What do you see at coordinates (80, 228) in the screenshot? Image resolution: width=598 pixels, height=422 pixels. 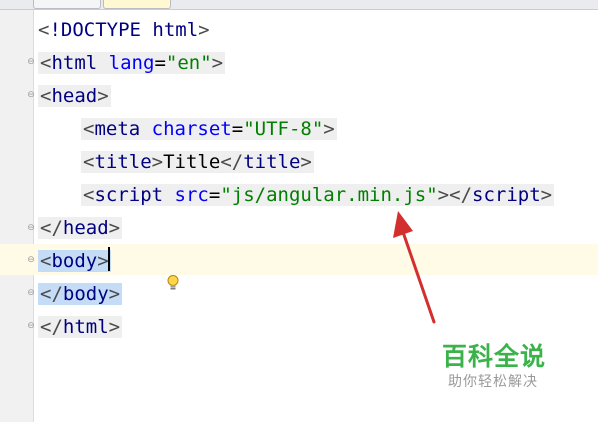 I see `code-line-head-close: </head>` at bounding box center [80, 228].